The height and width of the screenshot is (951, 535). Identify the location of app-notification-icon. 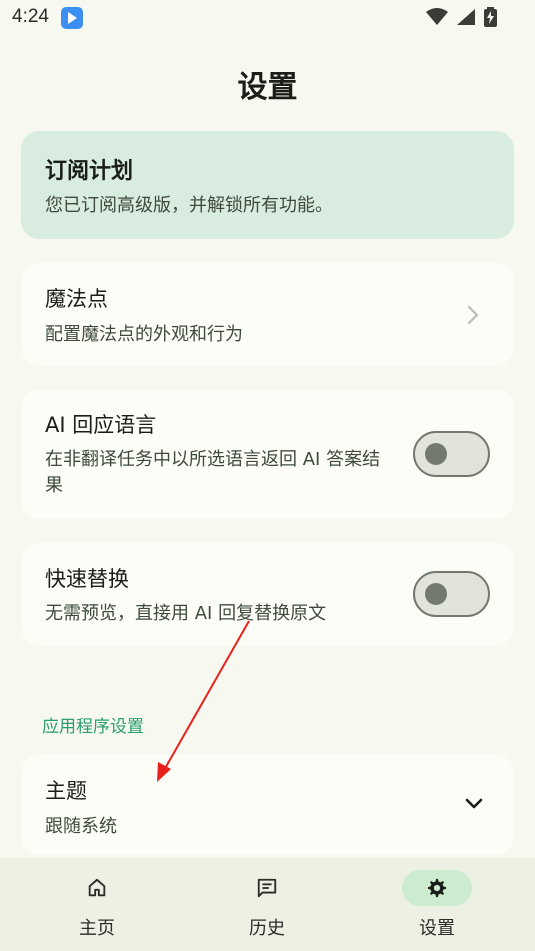
(72, 18).